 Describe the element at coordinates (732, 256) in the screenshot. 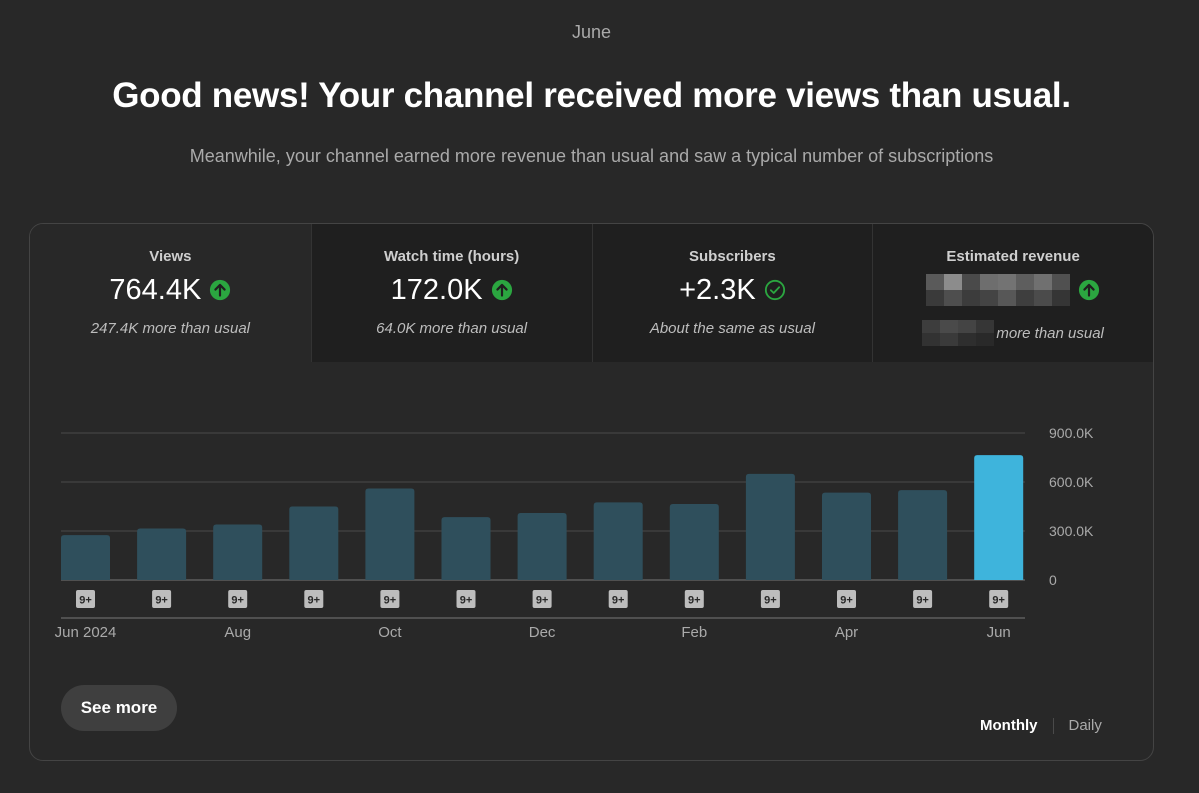

I see `tab-title: Subscribers` at that location.